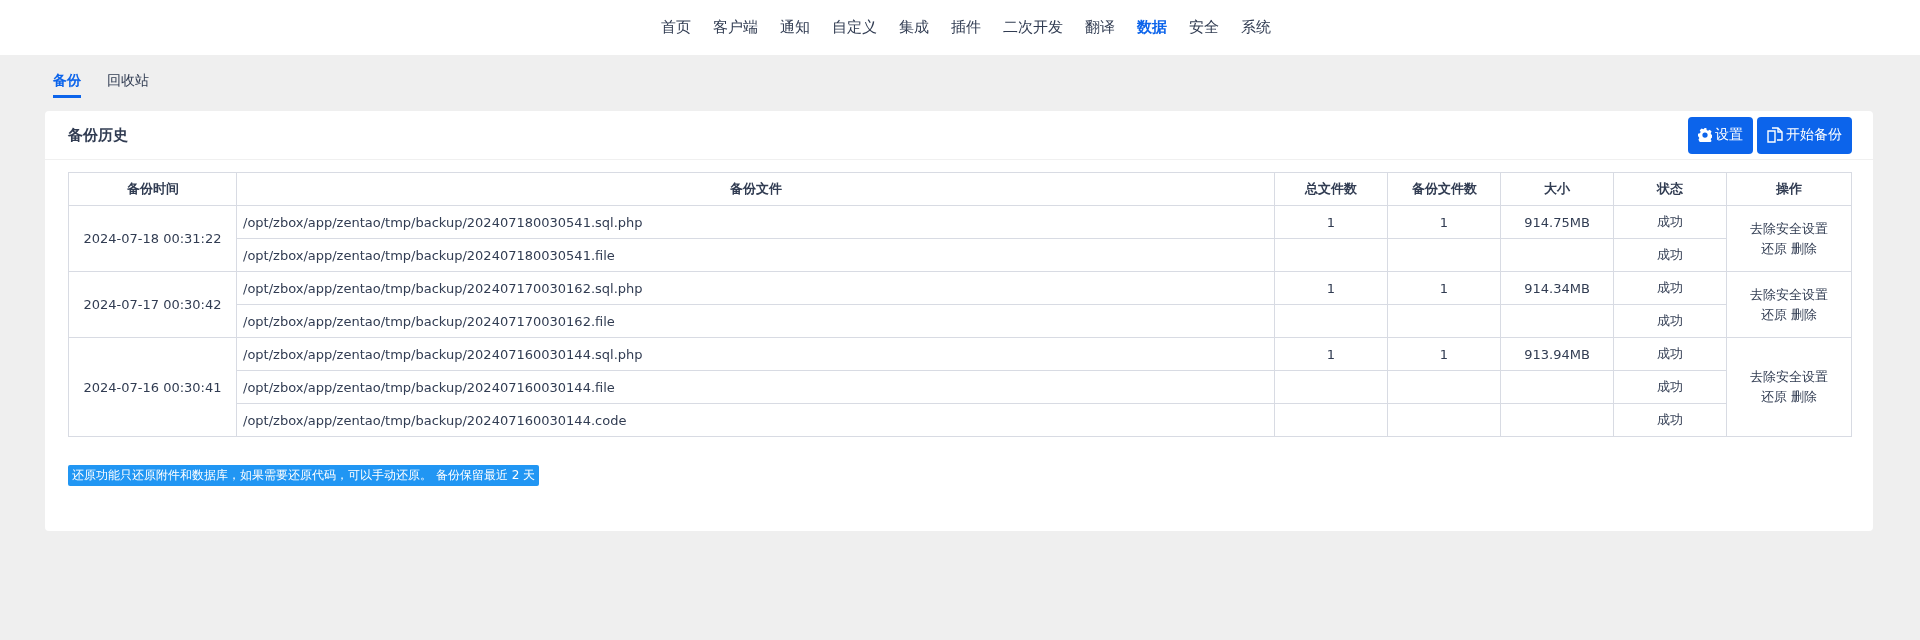 This screenshot has height=640, width=1920. Describe the element at coordinates (1557, 354) in the screenshot. I see `table-cell: 913.94MB` at that location.